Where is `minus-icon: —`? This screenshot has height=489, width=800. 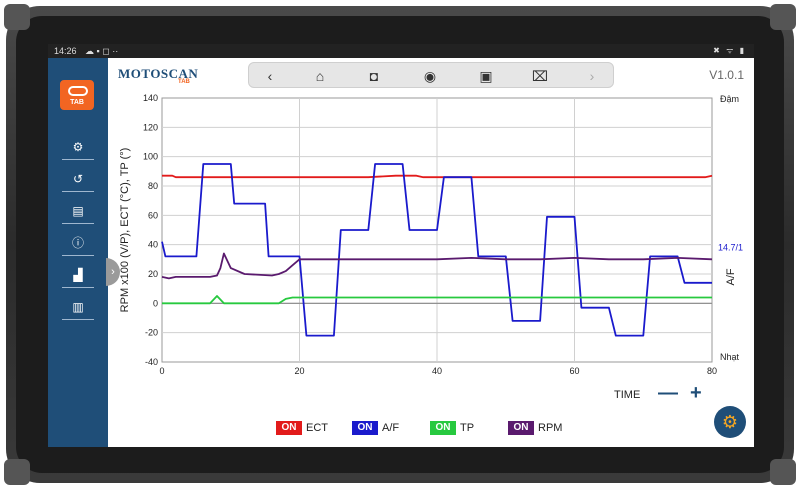
minus-icon: — is located at coordinates (668, 393).